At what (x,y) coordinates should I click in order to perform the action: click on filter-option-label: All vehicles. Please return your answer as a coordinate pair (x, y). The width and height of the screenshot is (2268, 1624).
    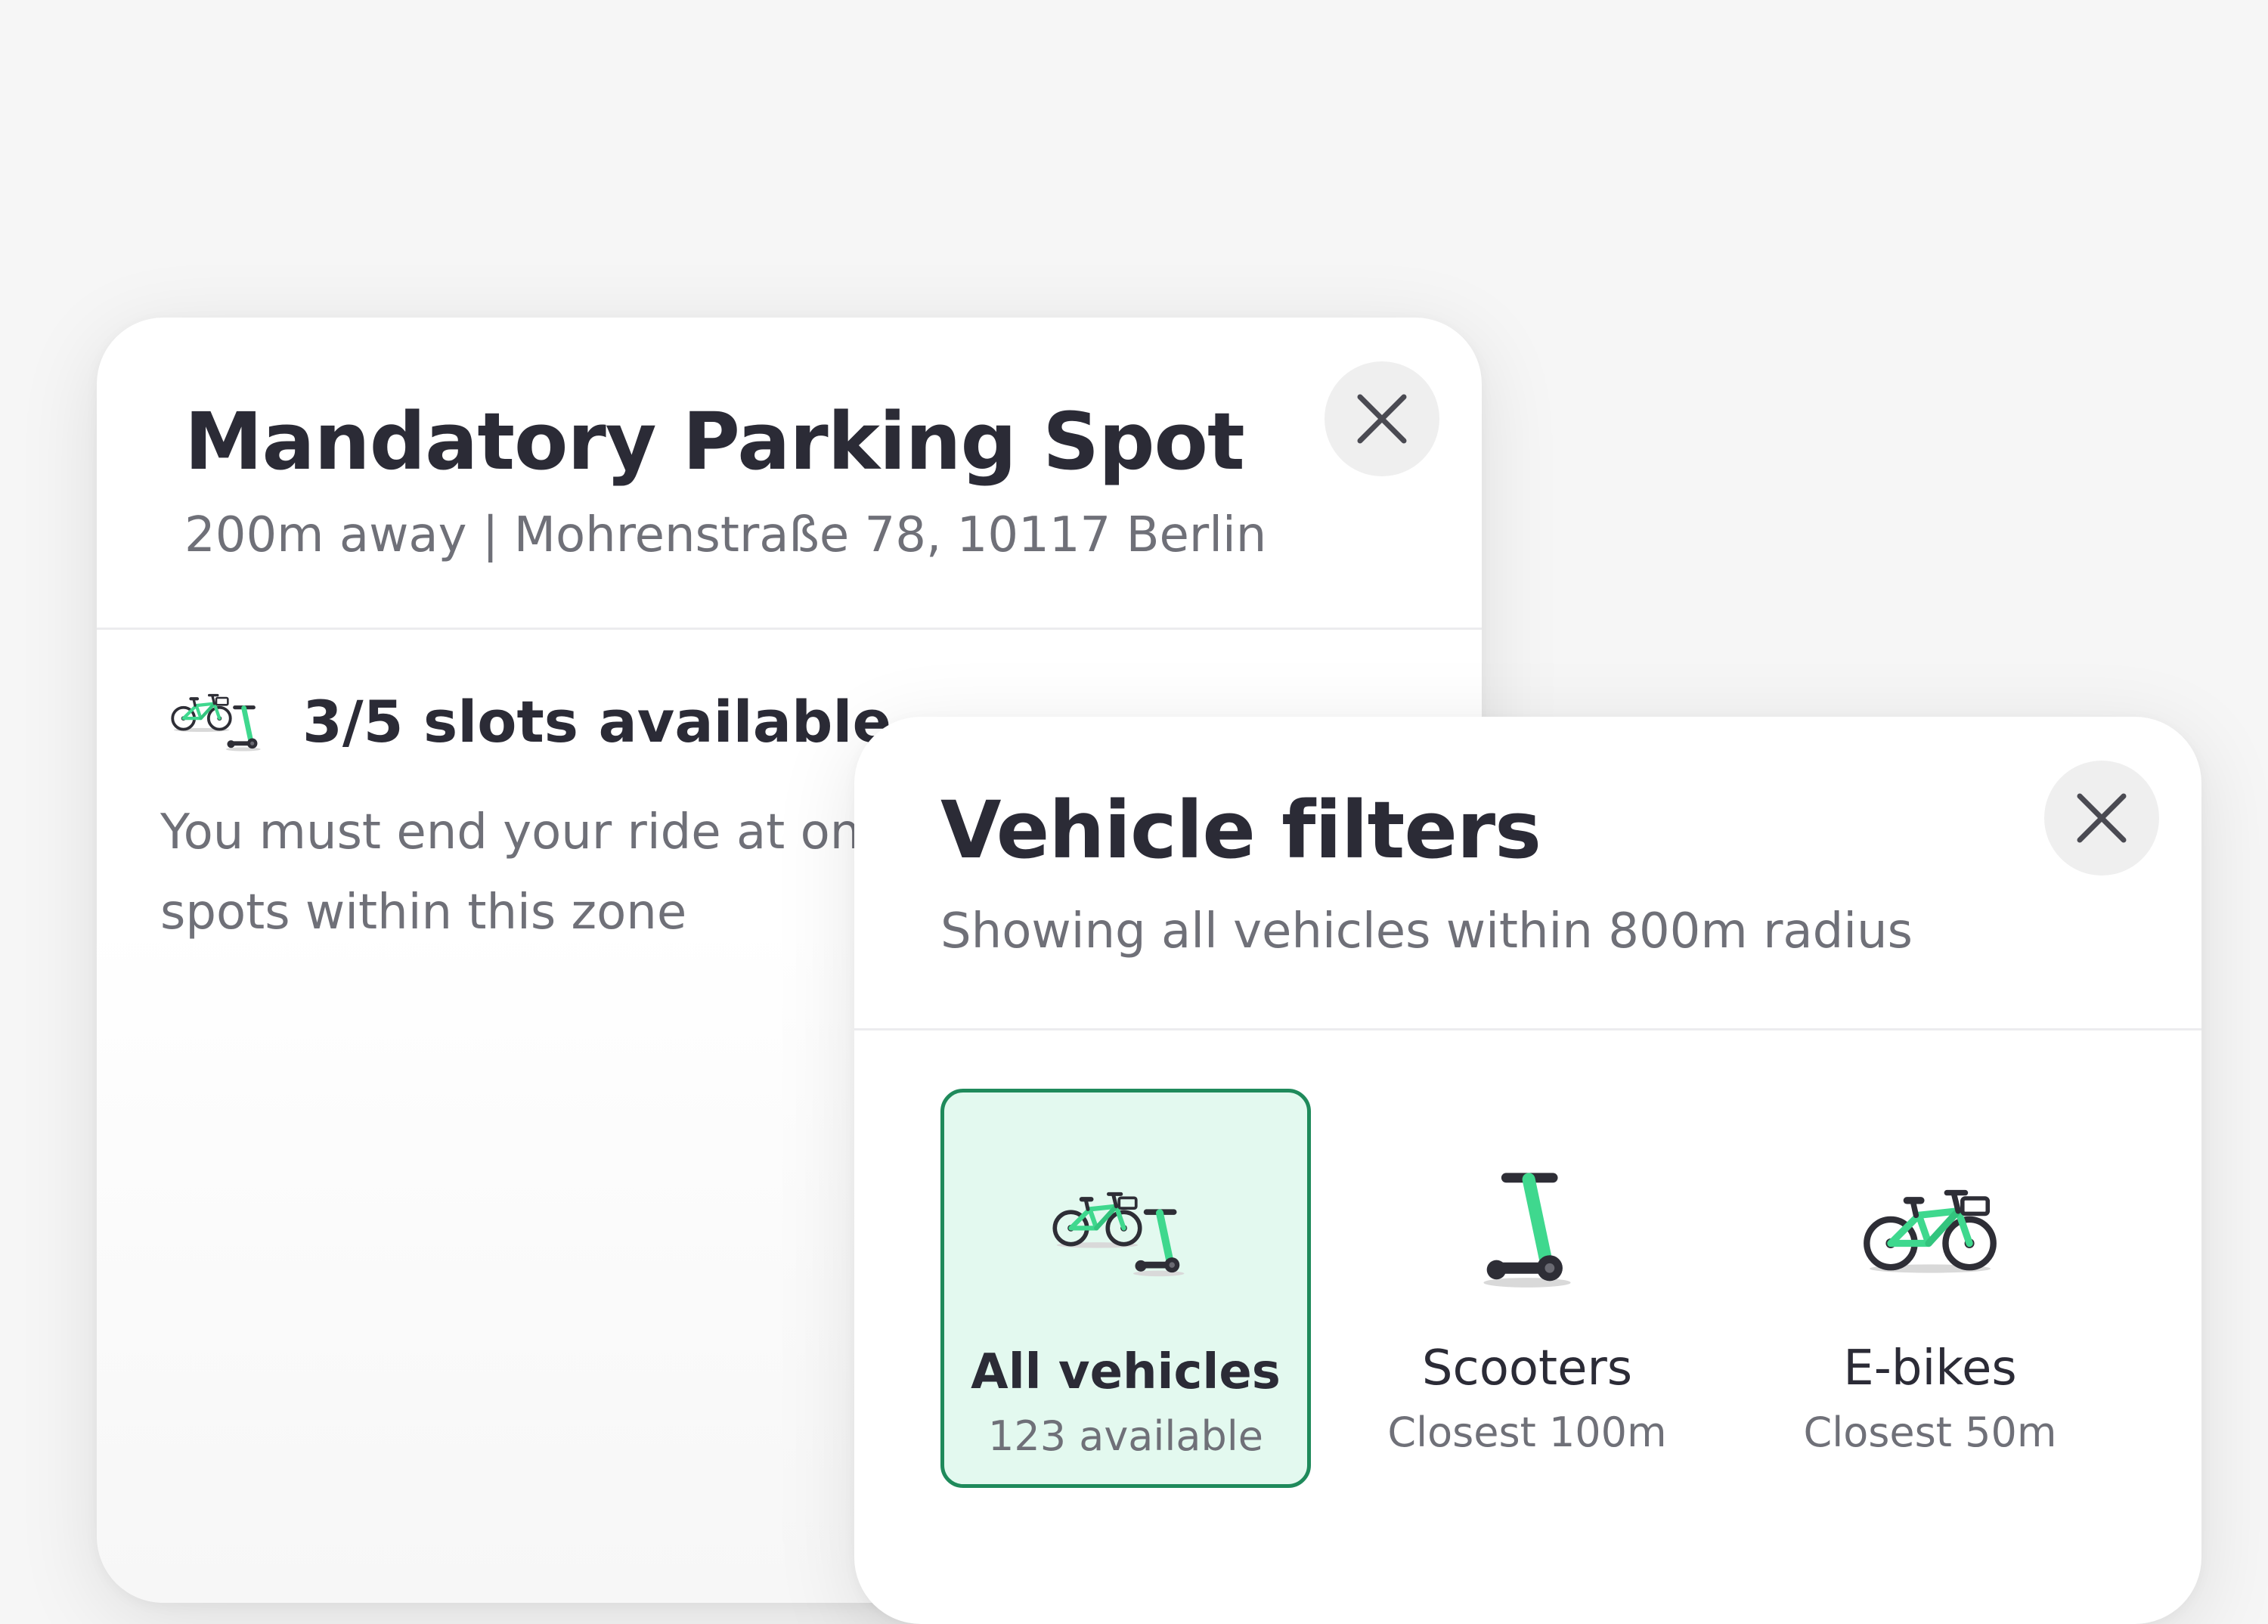
    Looking at the image, I should click on (1126, 1372).